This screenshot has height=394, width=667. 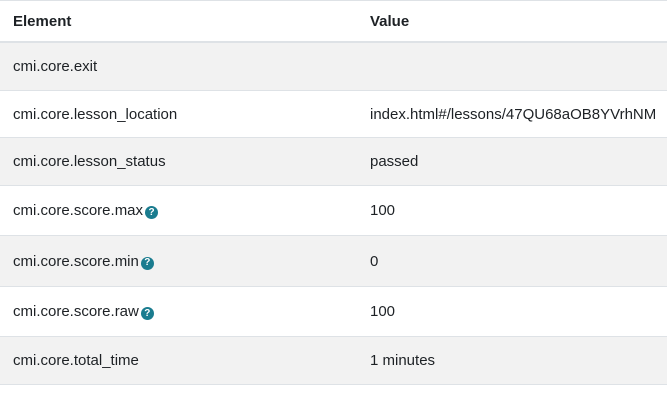 I want to click on element-name: cmi.core.score.max, so click(x=78, y=210).